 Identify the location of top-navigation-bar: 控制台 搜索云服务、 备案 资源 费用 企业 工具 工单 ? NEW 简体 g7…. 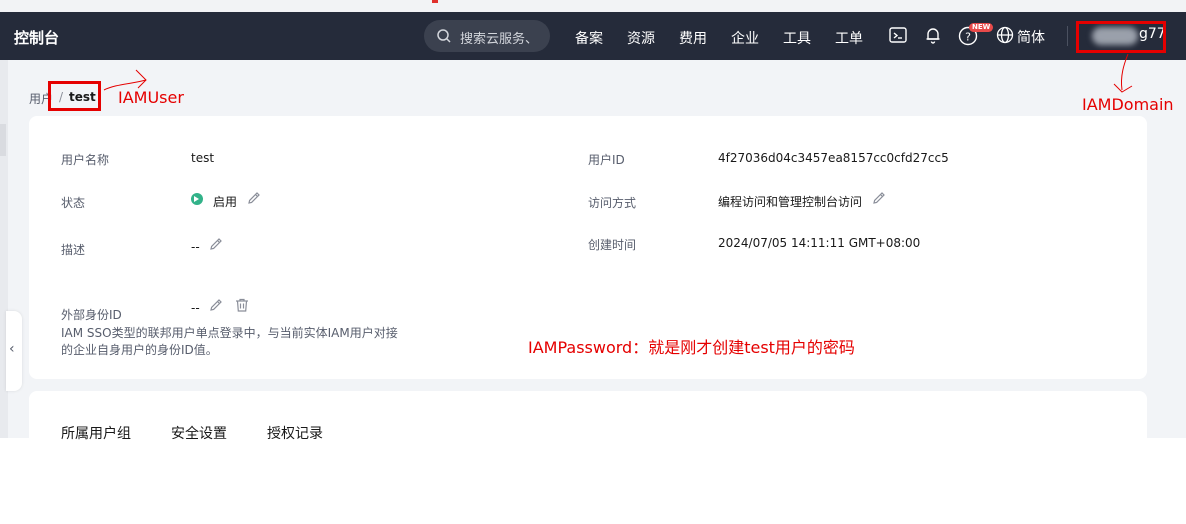
(593, 36).